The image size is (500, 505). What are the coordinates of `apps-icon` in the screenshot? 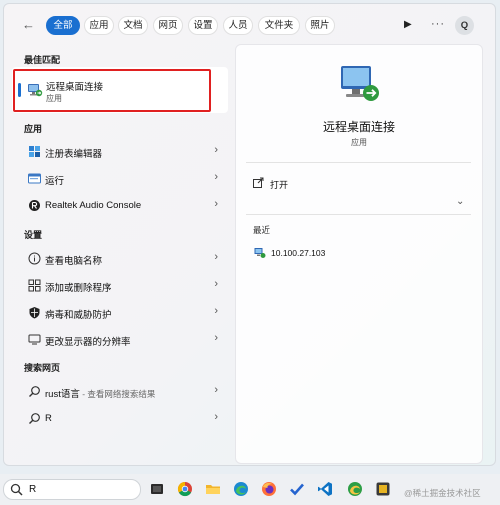 It's located at (34, 285).